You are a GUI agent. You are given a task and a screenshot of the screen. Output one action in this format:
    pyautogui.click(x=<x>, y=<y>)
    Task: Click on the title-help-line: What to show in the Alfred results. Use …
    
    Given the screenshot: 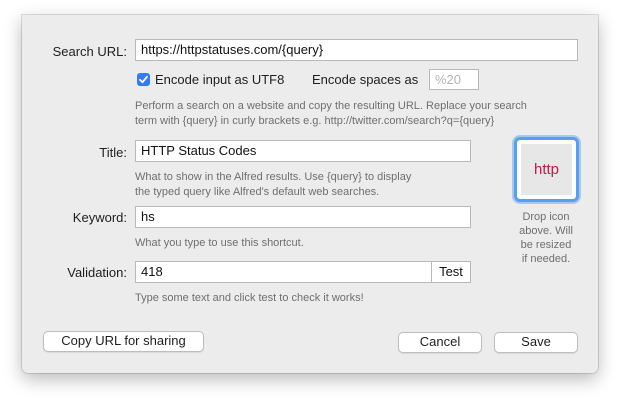 What is the action you would take?
    pyautogui.click(x=273, y=177)
    